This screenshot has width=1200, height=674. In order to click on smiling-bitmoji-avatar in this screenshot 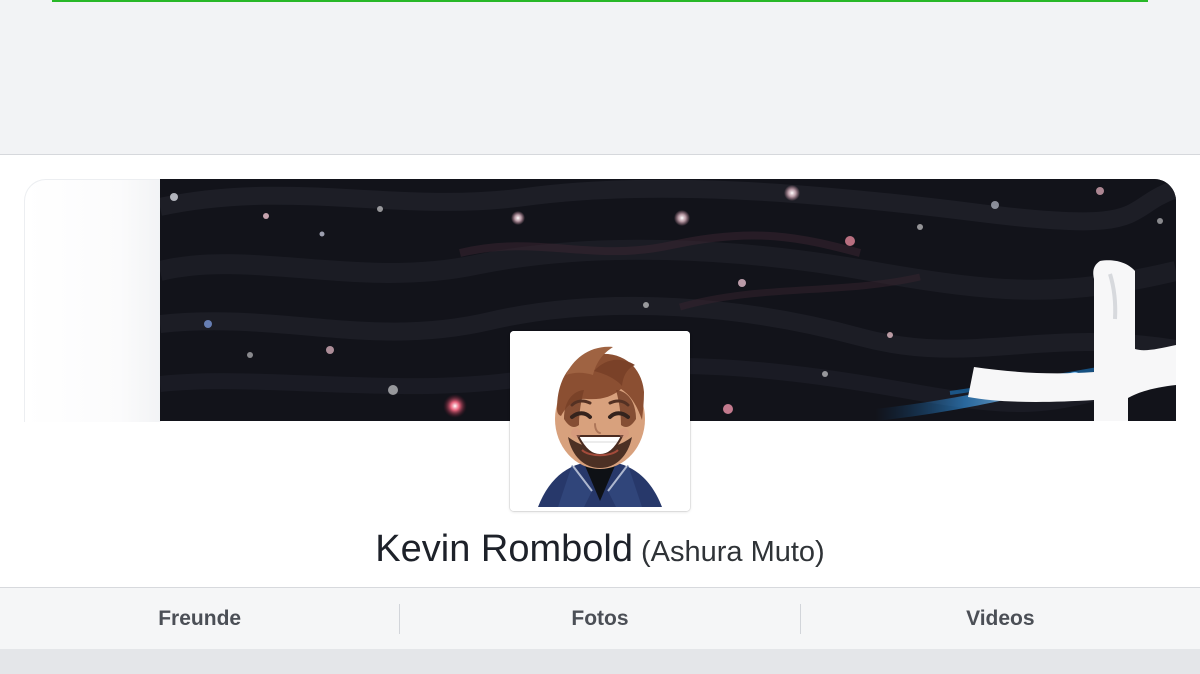, I will do `click(600, 421)`.